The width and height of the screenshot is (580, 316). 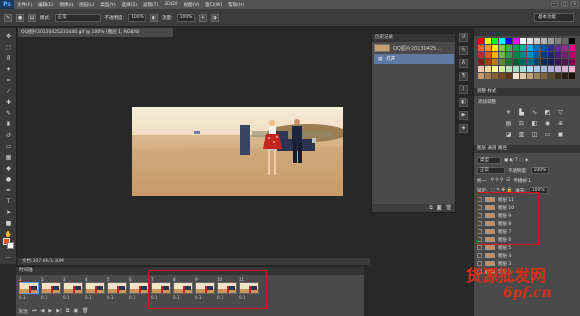 What do you see at coordinates (463, 115) in the screenshot?
I see `actions-panel-icon: ▶` at bounding box center [463, 115].